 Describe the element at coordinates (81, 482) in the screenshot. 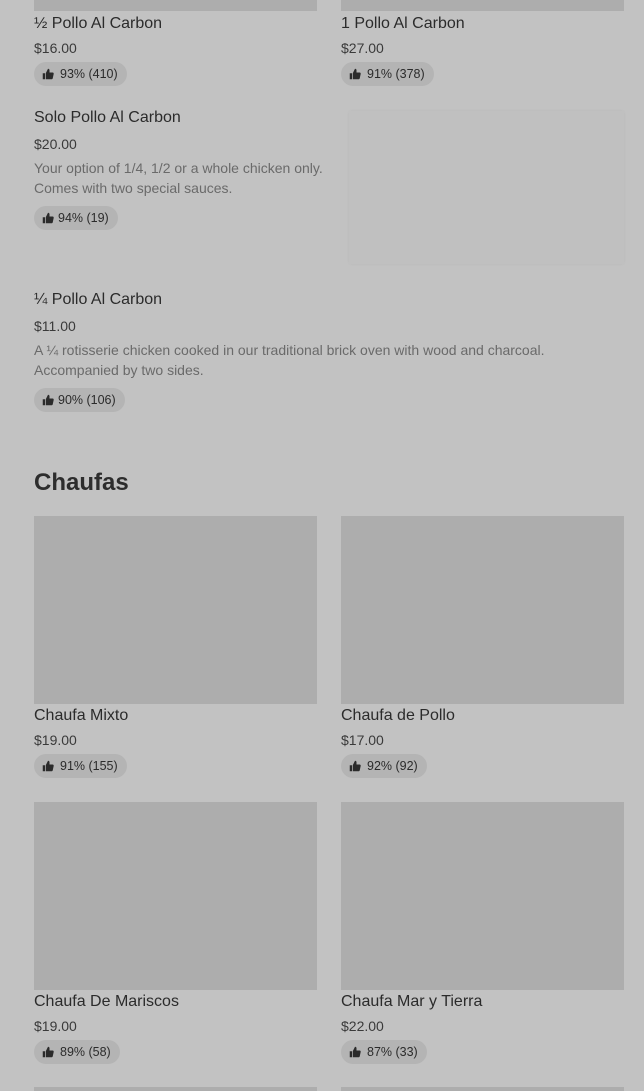

I see `section-title: Chaufas` at that location.